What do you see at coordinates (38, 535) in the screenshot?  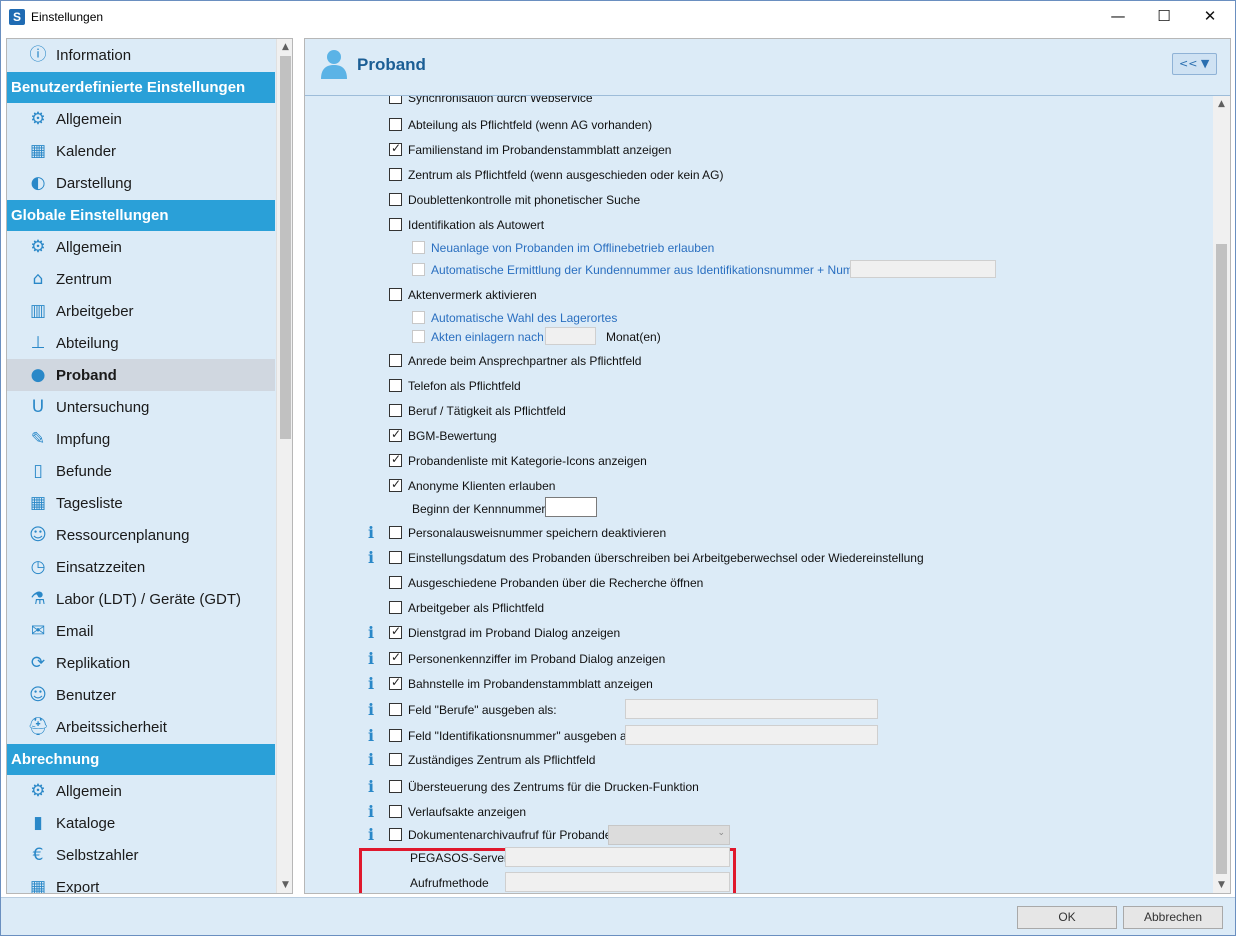 I see `people-icon: ☺` at bounding box center [38, 535].